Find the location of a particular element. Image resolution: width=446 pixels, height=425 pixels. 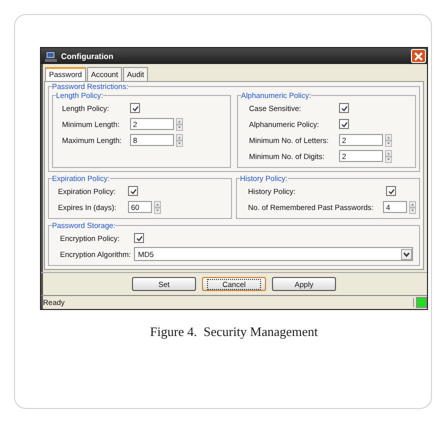

chevron-down-icon is located at coordinates (406, 254).